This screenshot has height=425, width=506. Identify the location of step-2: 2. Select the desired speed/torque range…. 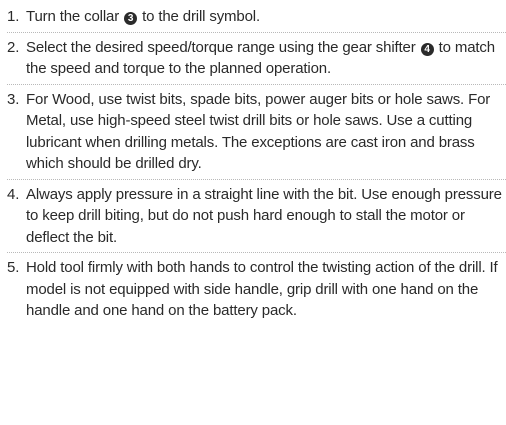
(256, 55).